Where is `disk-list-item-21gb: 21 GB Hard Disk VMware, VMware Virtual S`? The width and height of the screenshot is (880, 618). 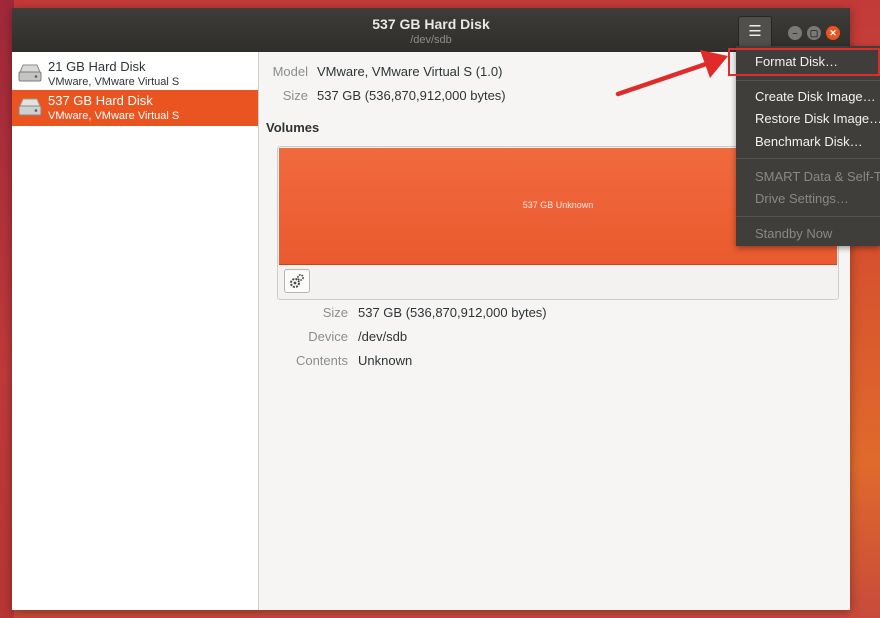
disk-list-item-21gb: 21 GB Hard Disk VMware, VMware Virtual S is located at coordinates (135, 74).